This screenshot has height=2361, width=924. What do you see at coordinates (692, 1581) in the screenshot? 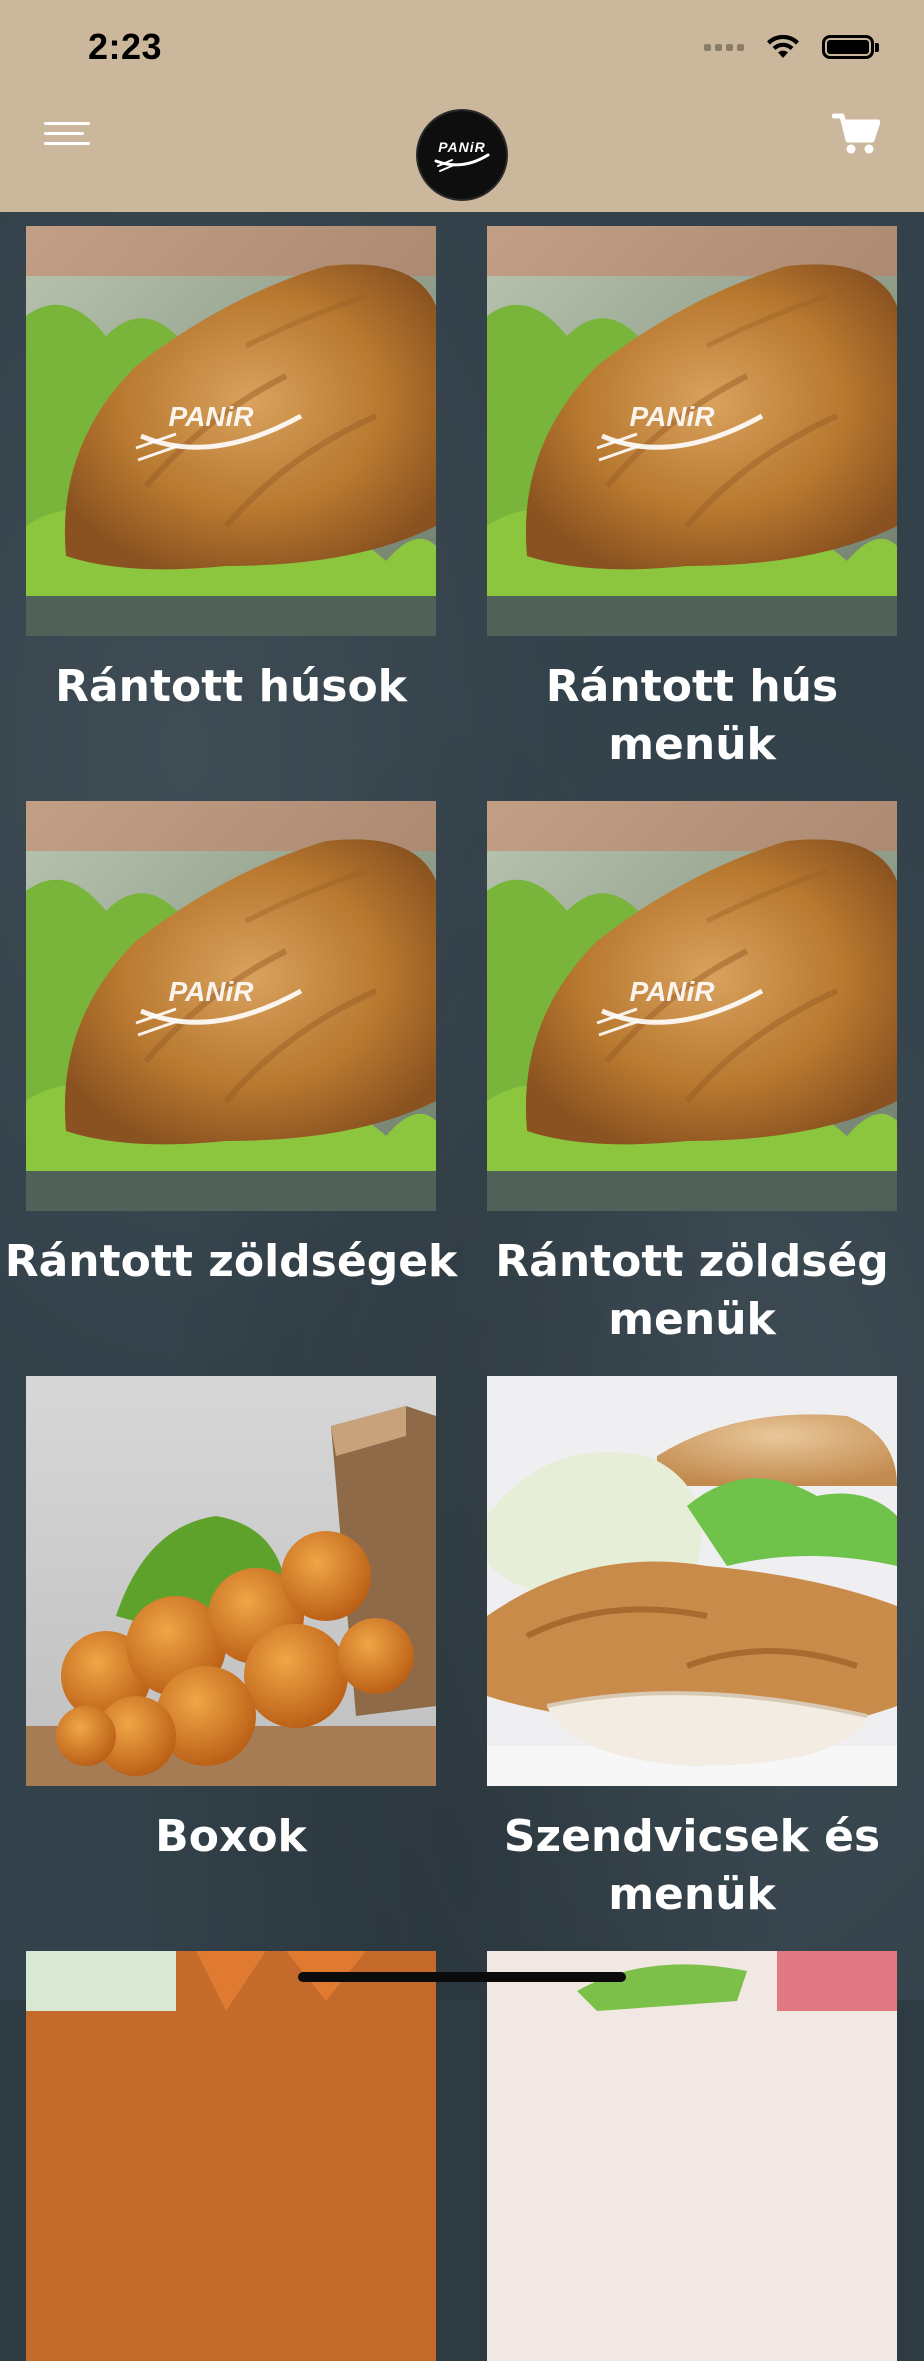
I see `sandwich-photo` at bounding box center [692, 1581].